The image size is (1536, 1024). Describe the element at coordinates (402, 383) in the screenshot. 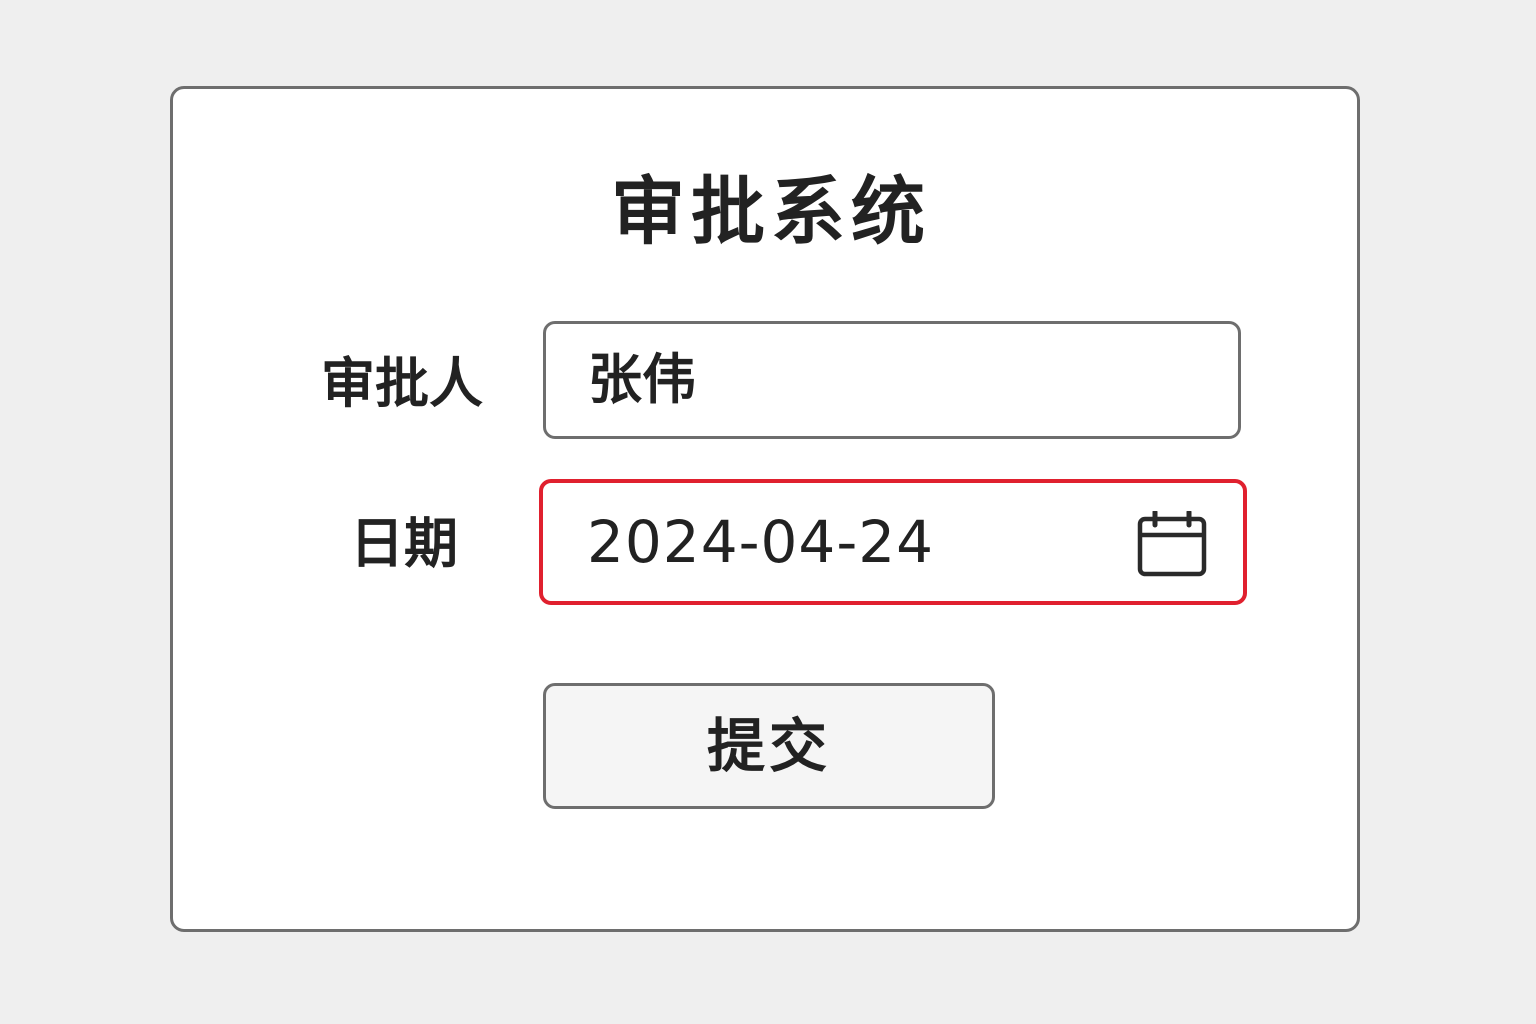

I see `approver-label: 审批人` at that location.